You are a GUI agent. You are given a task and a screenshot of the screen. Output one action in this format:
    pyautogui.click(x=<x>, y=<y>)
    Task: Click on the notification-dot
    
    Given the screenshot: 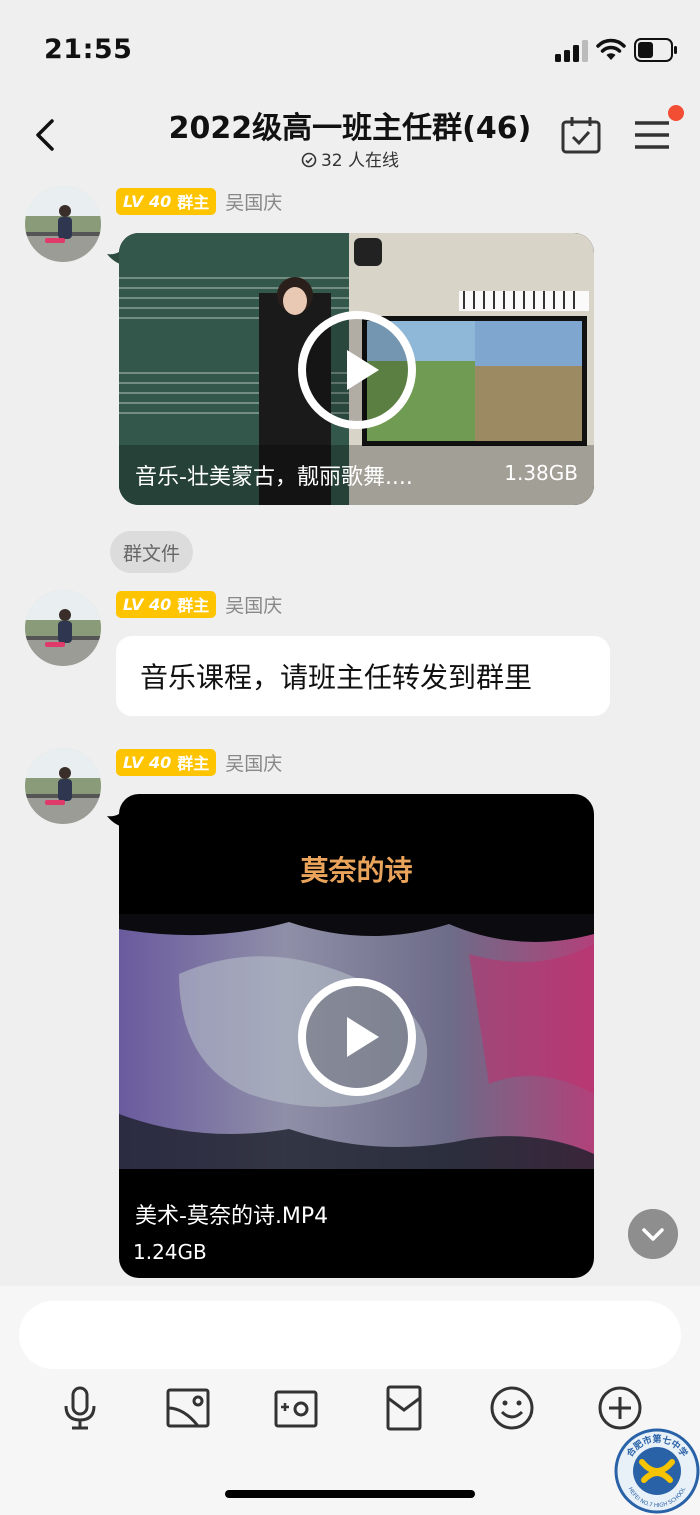 What is the action you would take?
    pyautogui.click(x=676, y=113)
    